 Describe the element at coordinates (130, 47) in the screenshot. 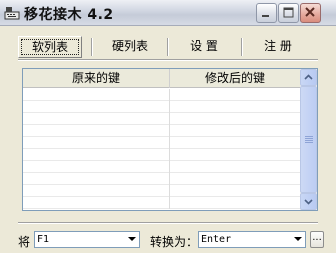

I see `tab-hard-list: 硬列表` at that location.